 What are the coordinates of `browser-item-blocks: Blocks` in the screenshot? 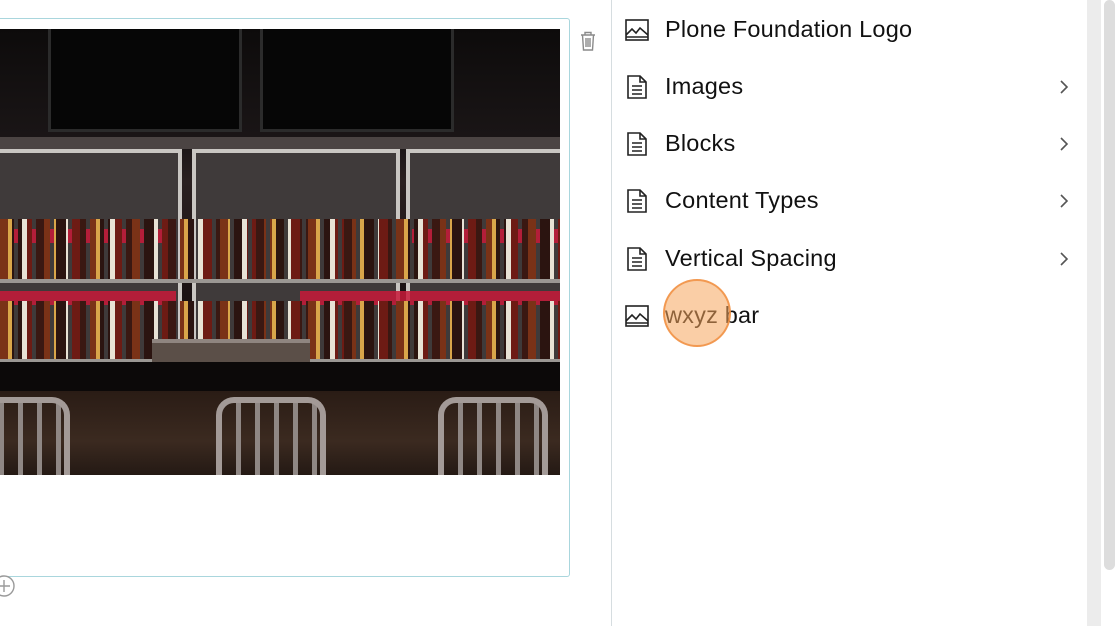 It's located at (850, 143).